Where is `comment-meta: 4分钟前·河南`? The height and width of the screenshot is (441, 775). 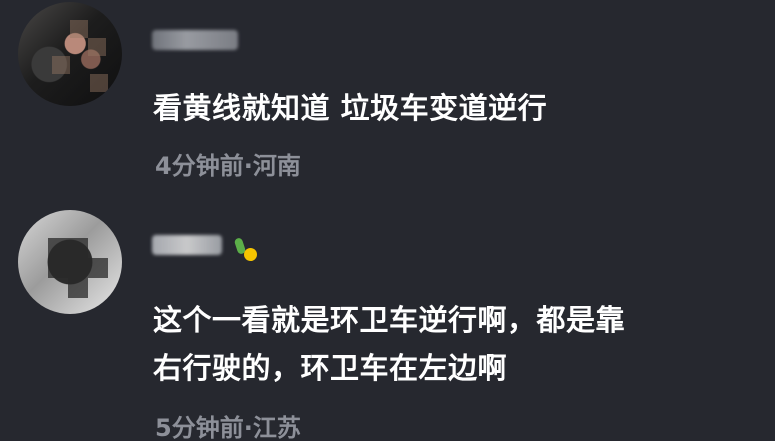 comment-meta: 4分钟前·河南 is located at coordinates (228, 166).